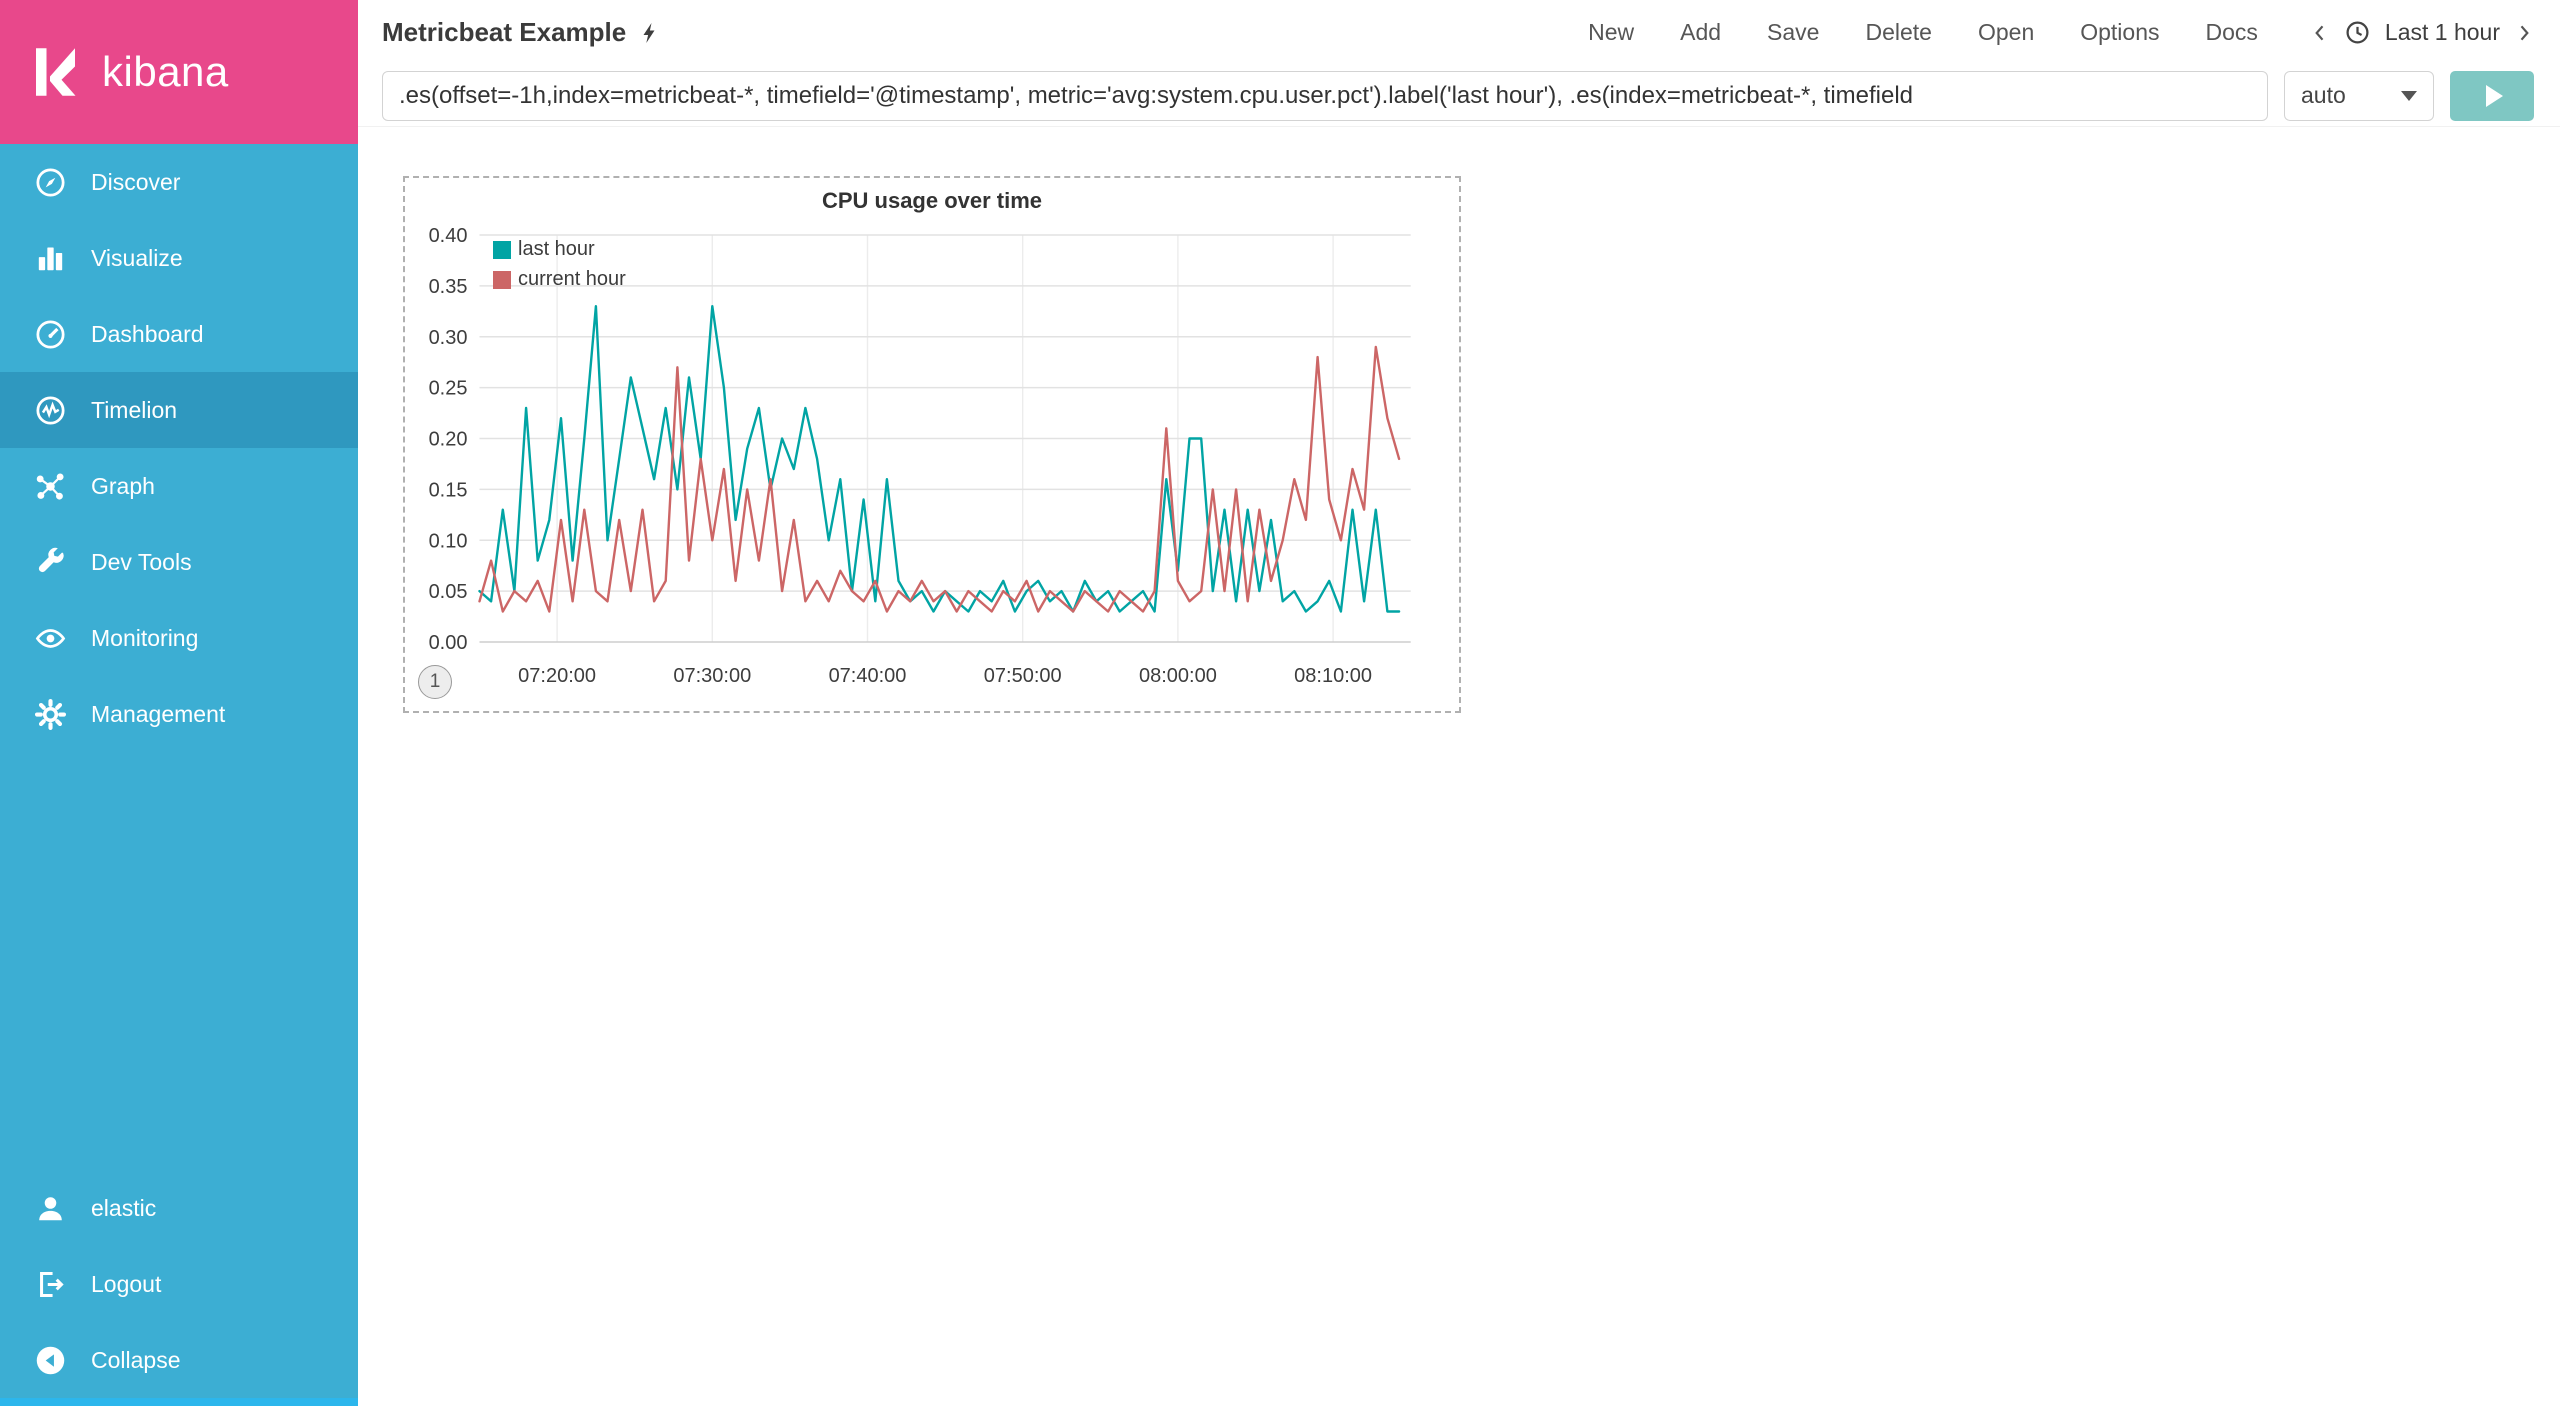  Describe the element at coordinates (158, 713) in the screenshot. I see `sidebar-item-label: Management` at that location.